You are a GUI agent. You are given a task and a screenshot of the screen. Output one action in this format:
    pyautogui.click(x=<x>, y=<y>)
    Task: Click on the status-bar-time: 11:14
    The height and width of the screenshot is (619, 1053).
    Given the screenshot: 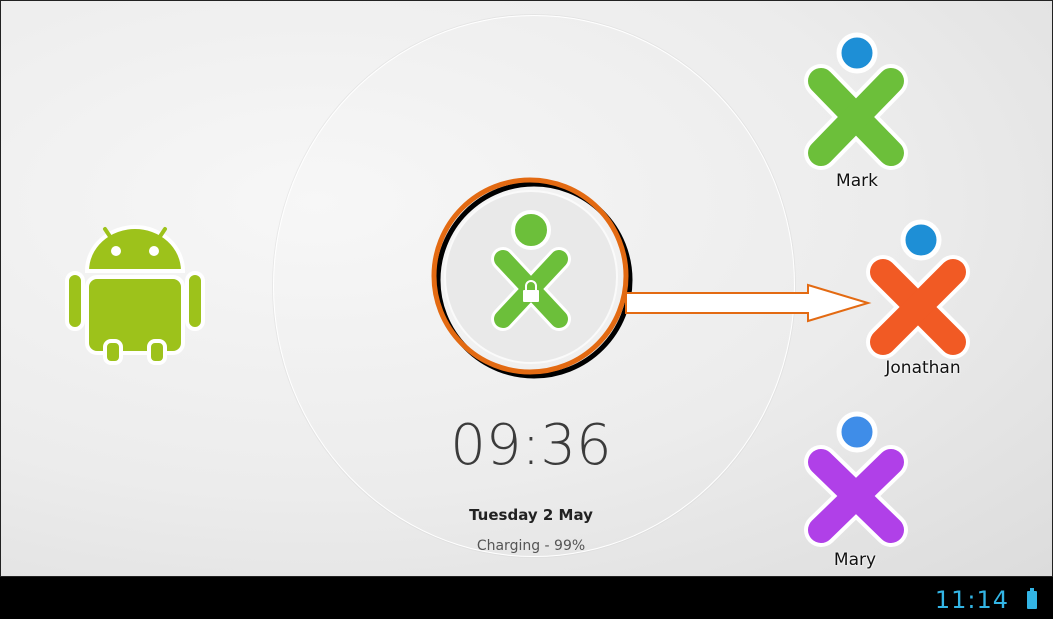 What is the action you would take?
    pyautogui.click(x=971, y=600)
    